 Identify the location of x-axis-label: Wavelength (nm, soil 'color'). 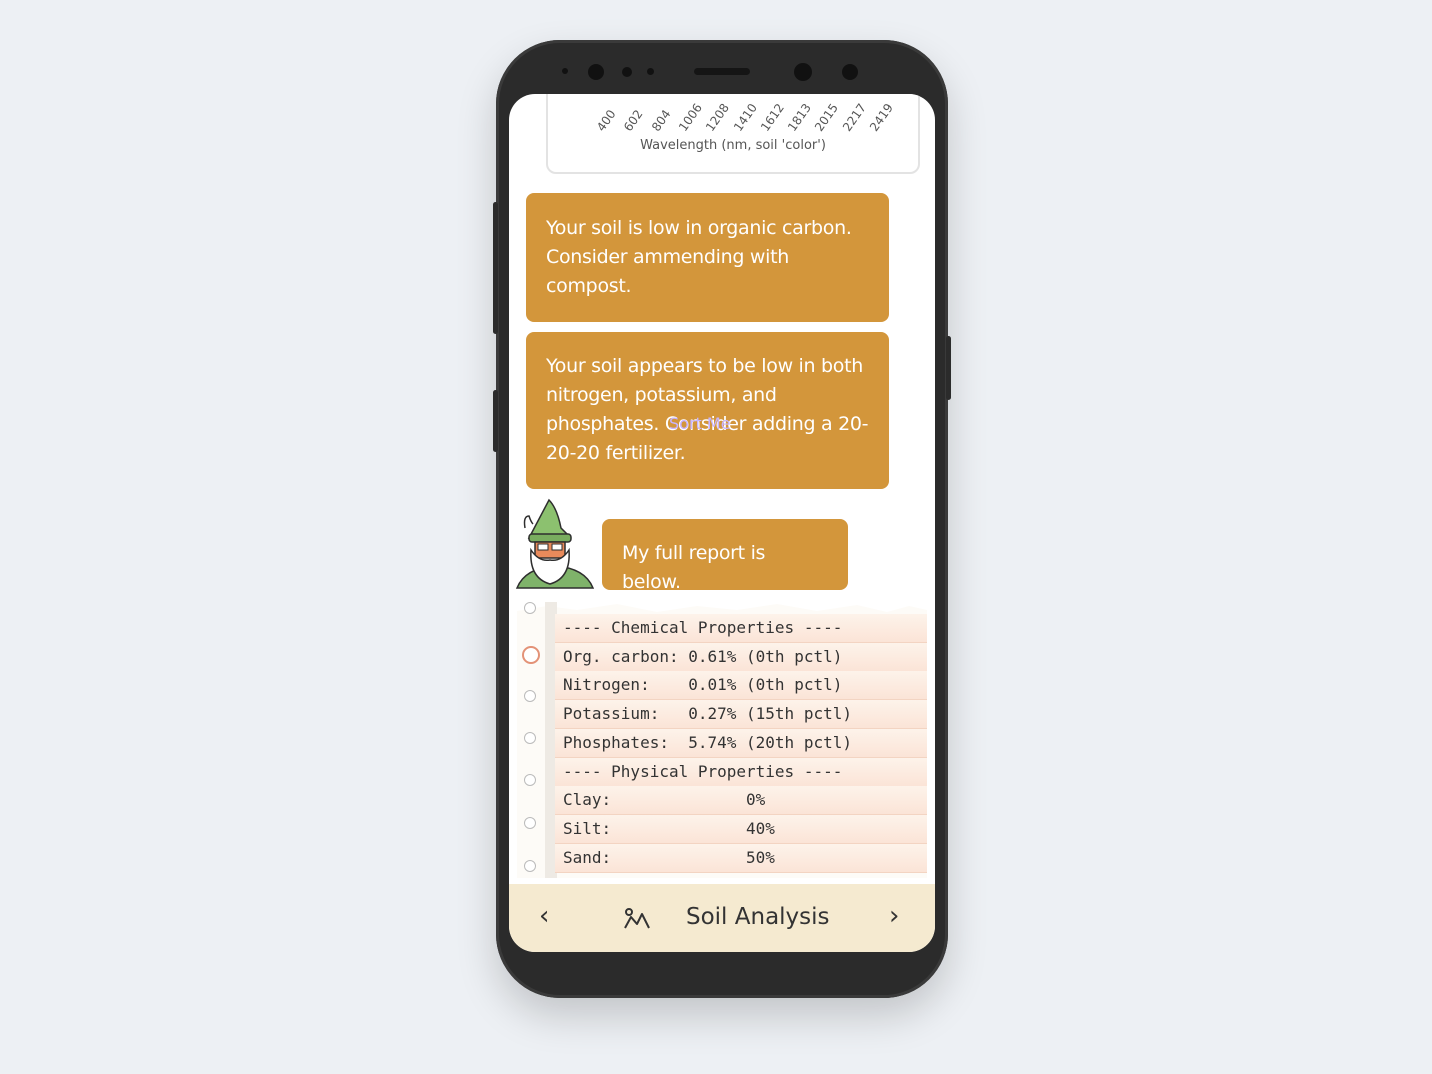
(733, 145).